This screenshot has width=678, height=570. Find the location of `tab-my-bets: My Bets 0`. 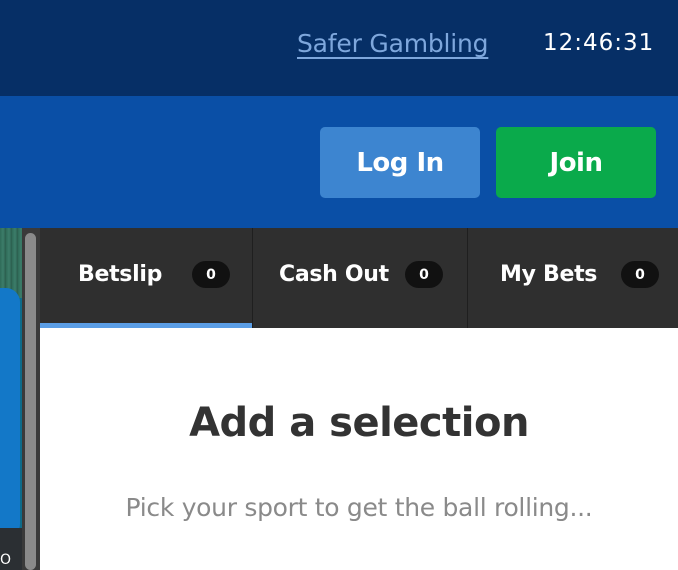

tab-my-bets: My Bets 0 is located at coordinates (572, 278).